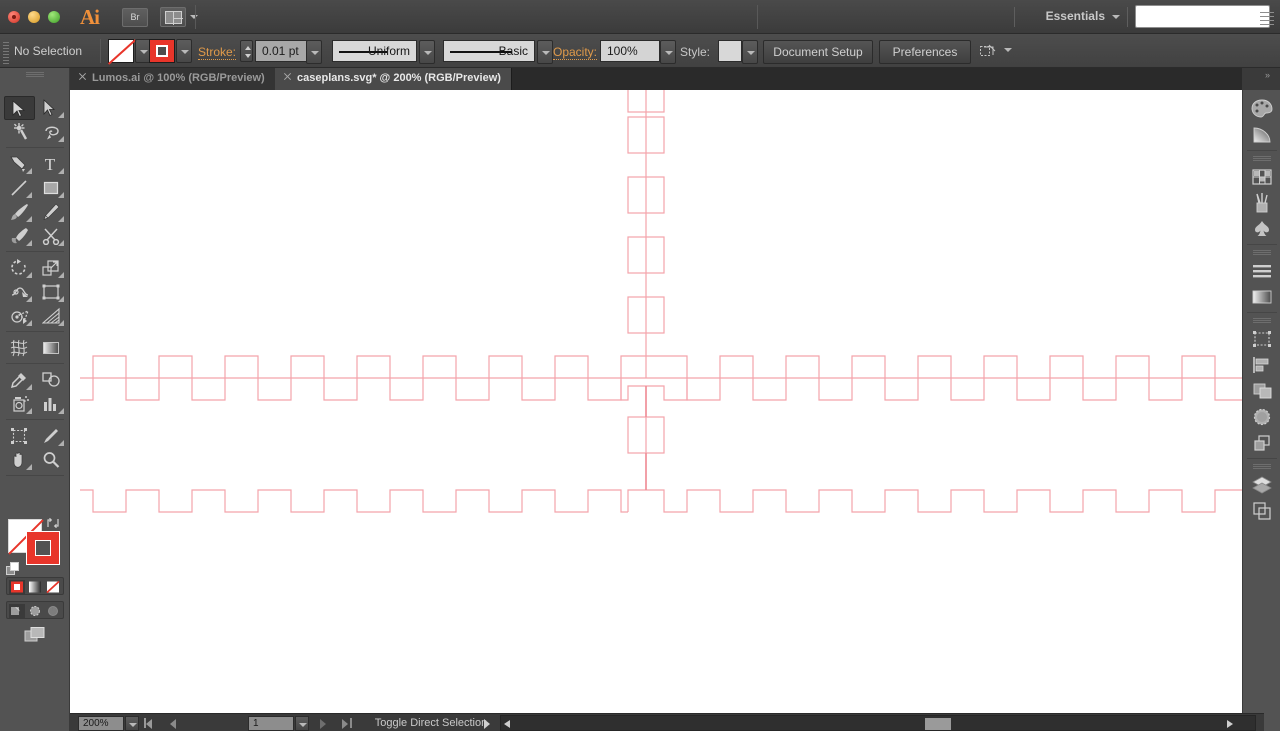  Describe the element at coordinates (51, 268) in the screenshot. I see `scale-tool` at that location.